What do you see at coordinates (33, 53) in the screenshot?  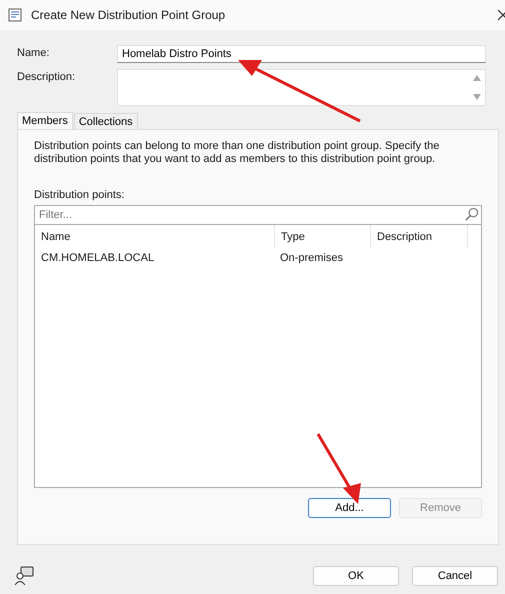 I see `field-label: Name:` at bounding box center [33, 53].